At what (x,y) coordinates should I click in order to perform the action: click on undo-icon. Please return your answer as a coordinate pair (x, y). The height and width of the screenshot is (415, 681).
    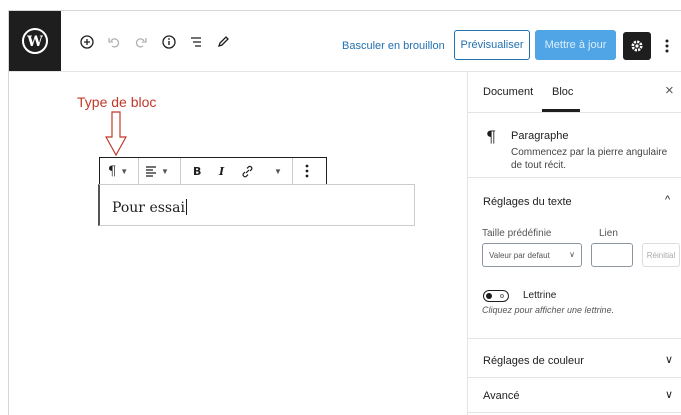
    Looking at the image, I should click on (114, 42).